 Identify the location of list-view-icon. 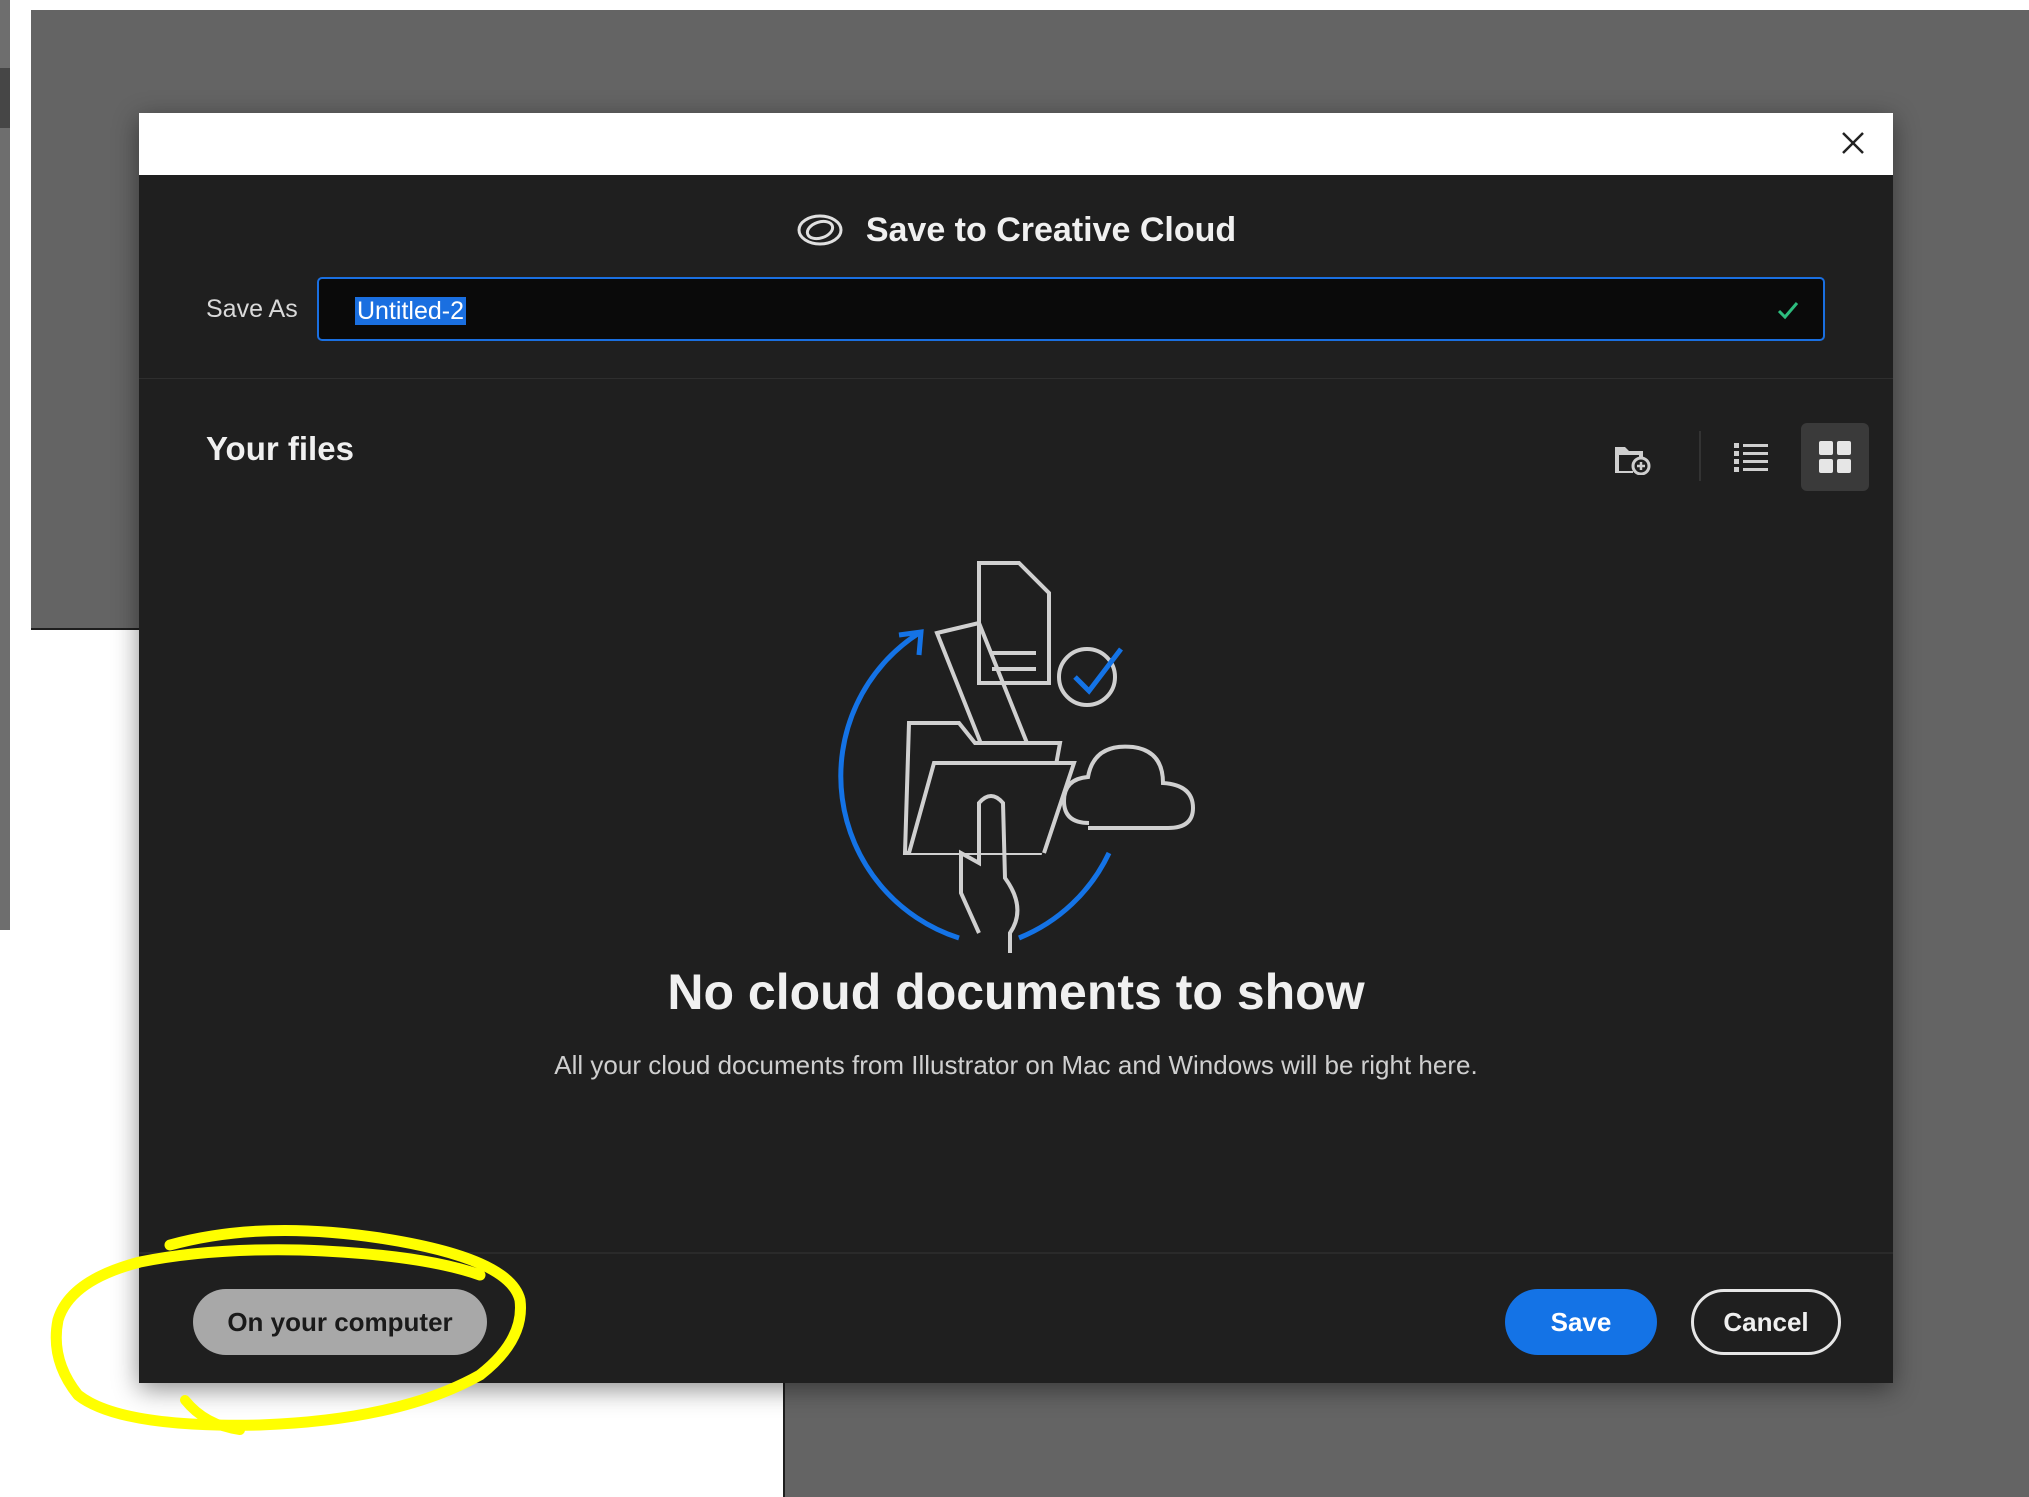
(1751, 457).